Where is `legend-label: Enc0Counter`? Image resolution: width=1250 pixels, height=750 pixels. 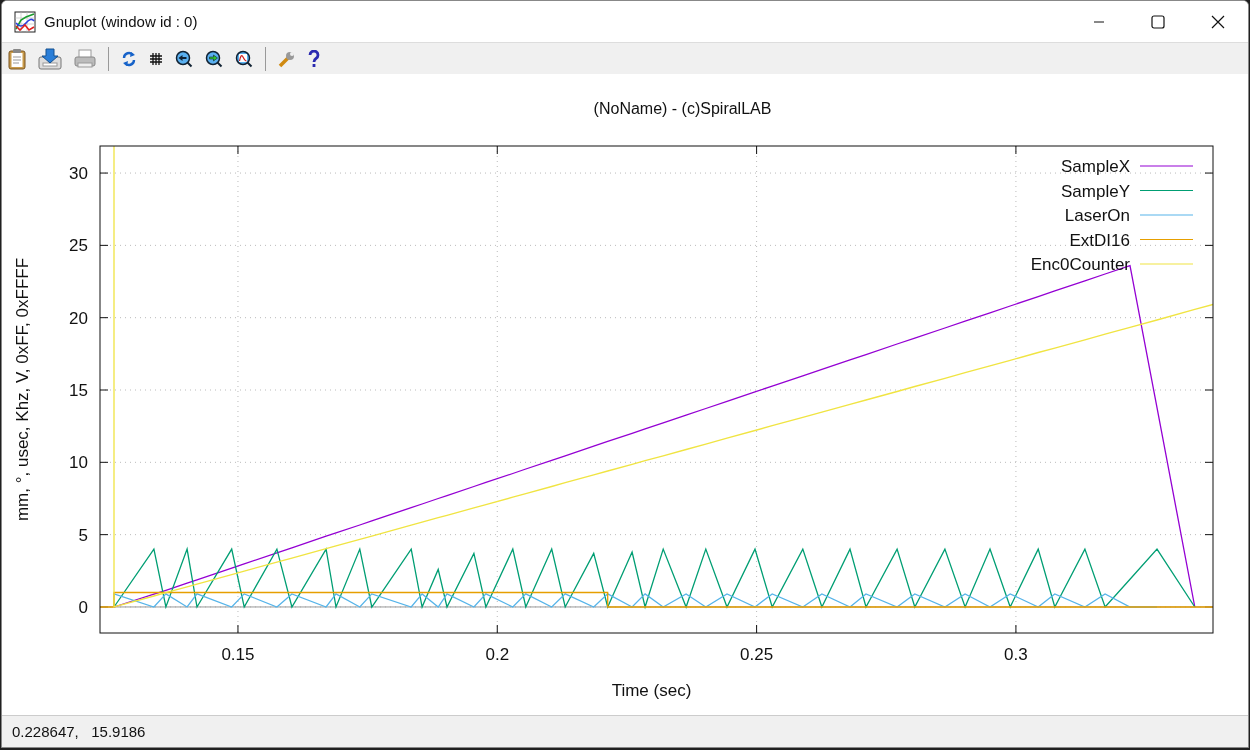
legend-label: Enc0Counter is located at coordinates (1080, 265).